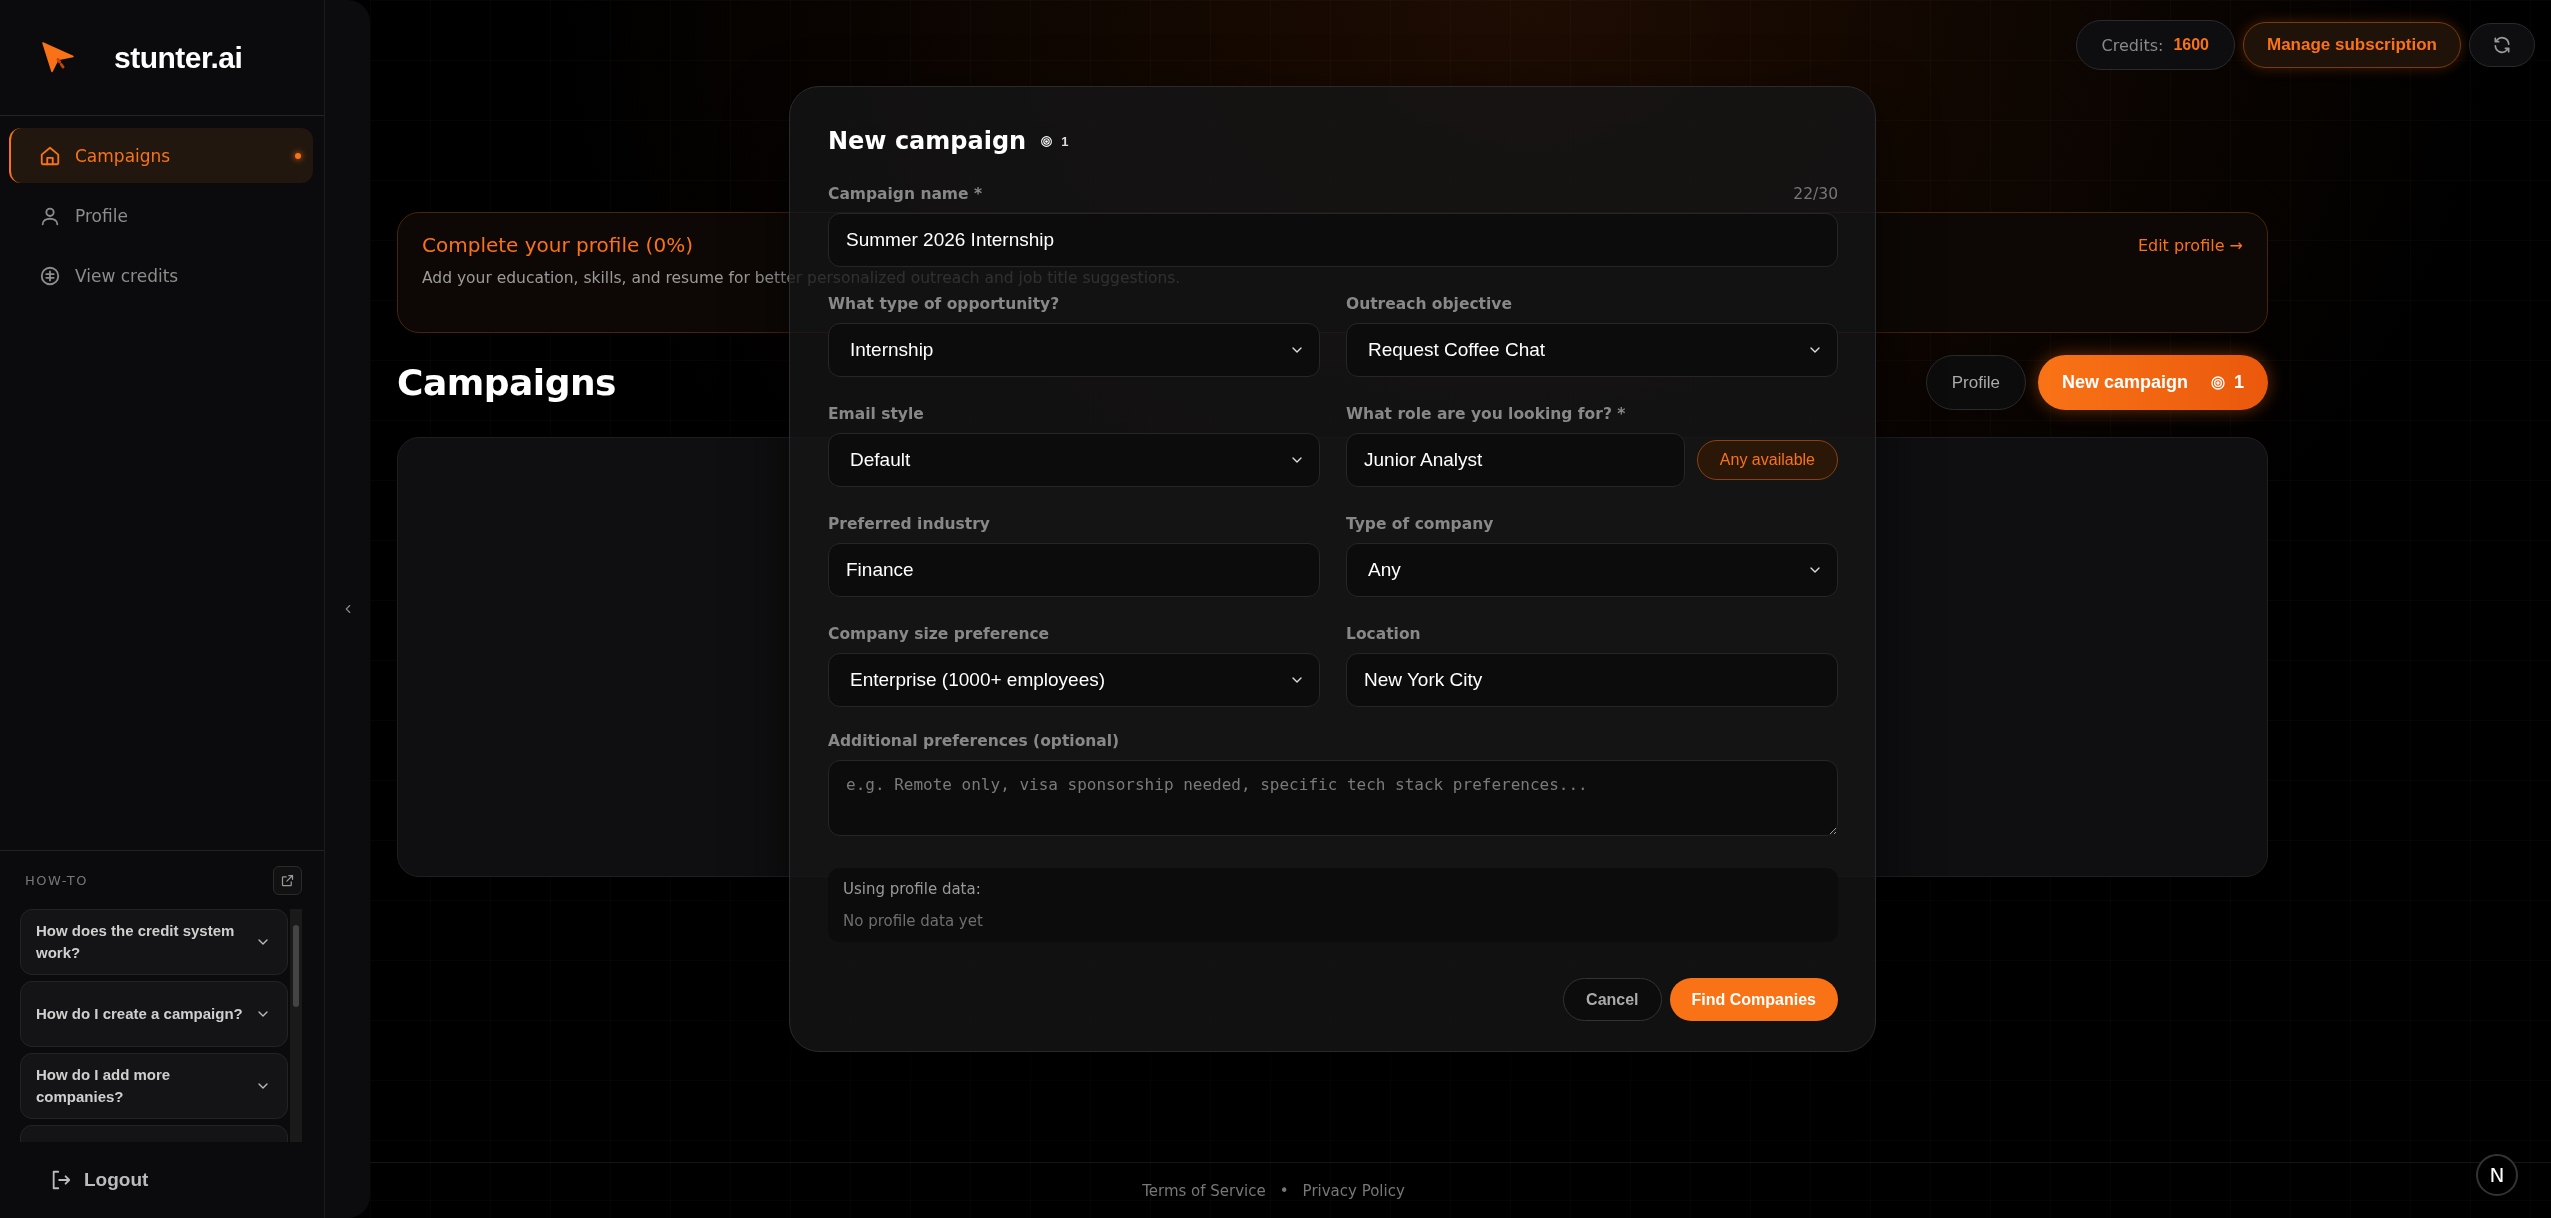  What do you see at coordinates (909, 524) in the screenshot?
I see `field-label: Preferred industry` at bounding box center [909, 524].